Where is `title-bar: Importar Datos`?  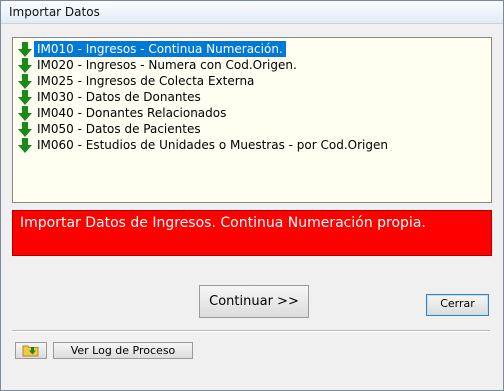
title-bar: Importar Datos is located at coordinates (252, 12).